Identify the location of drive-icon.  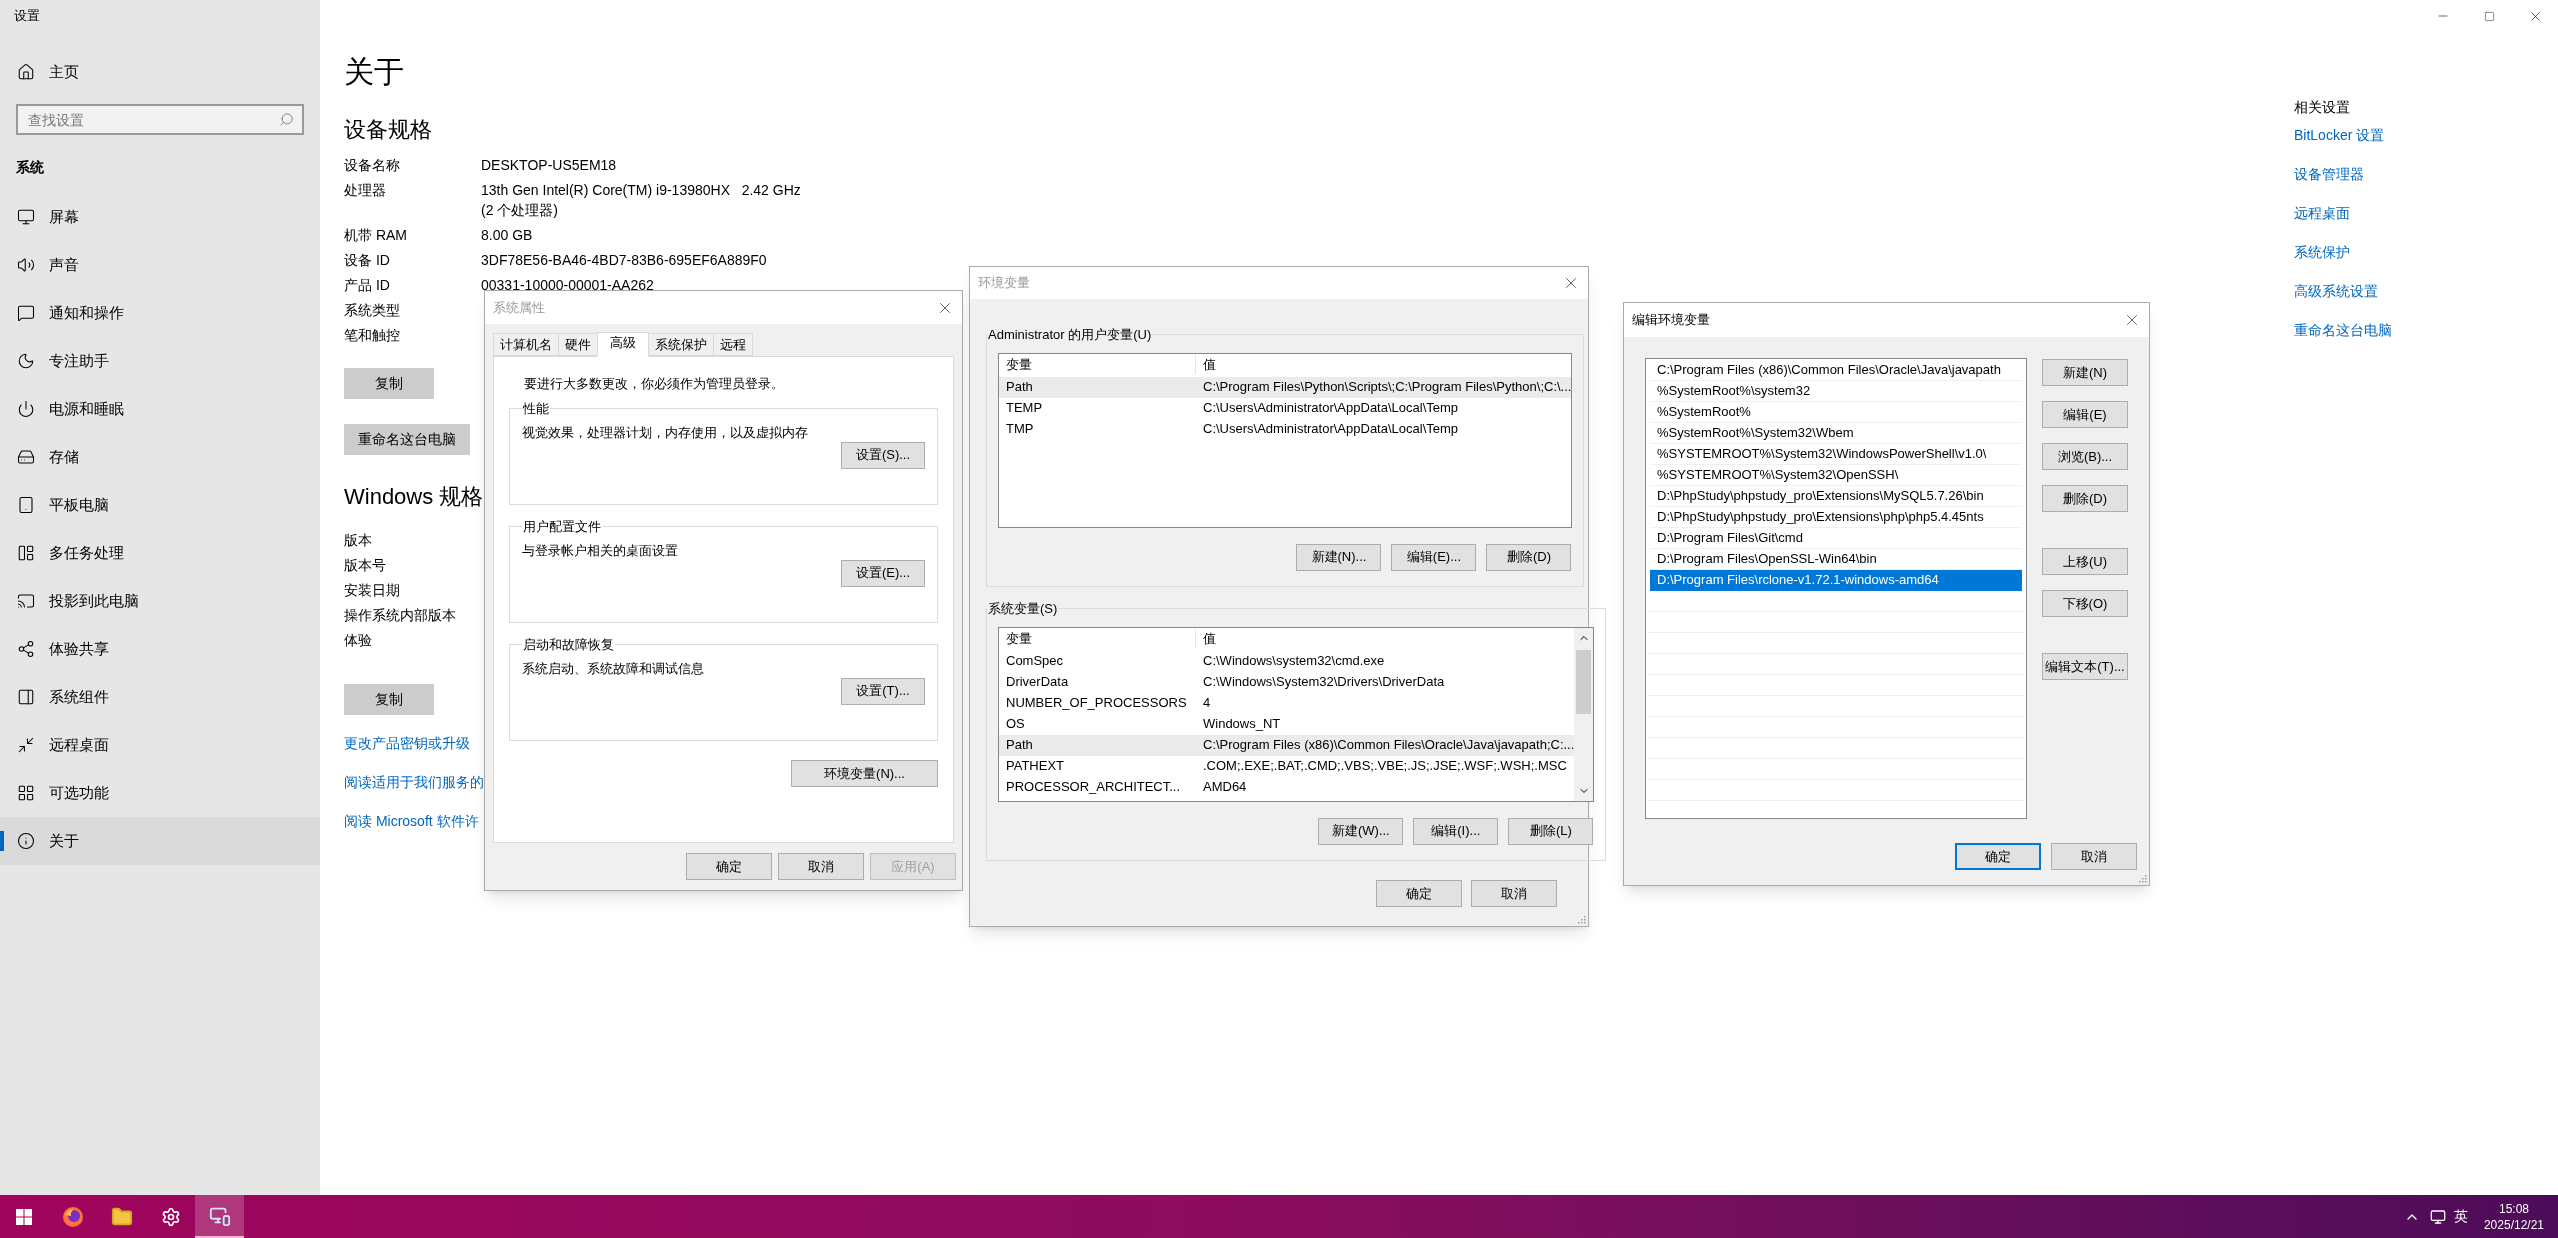
(26, 457).